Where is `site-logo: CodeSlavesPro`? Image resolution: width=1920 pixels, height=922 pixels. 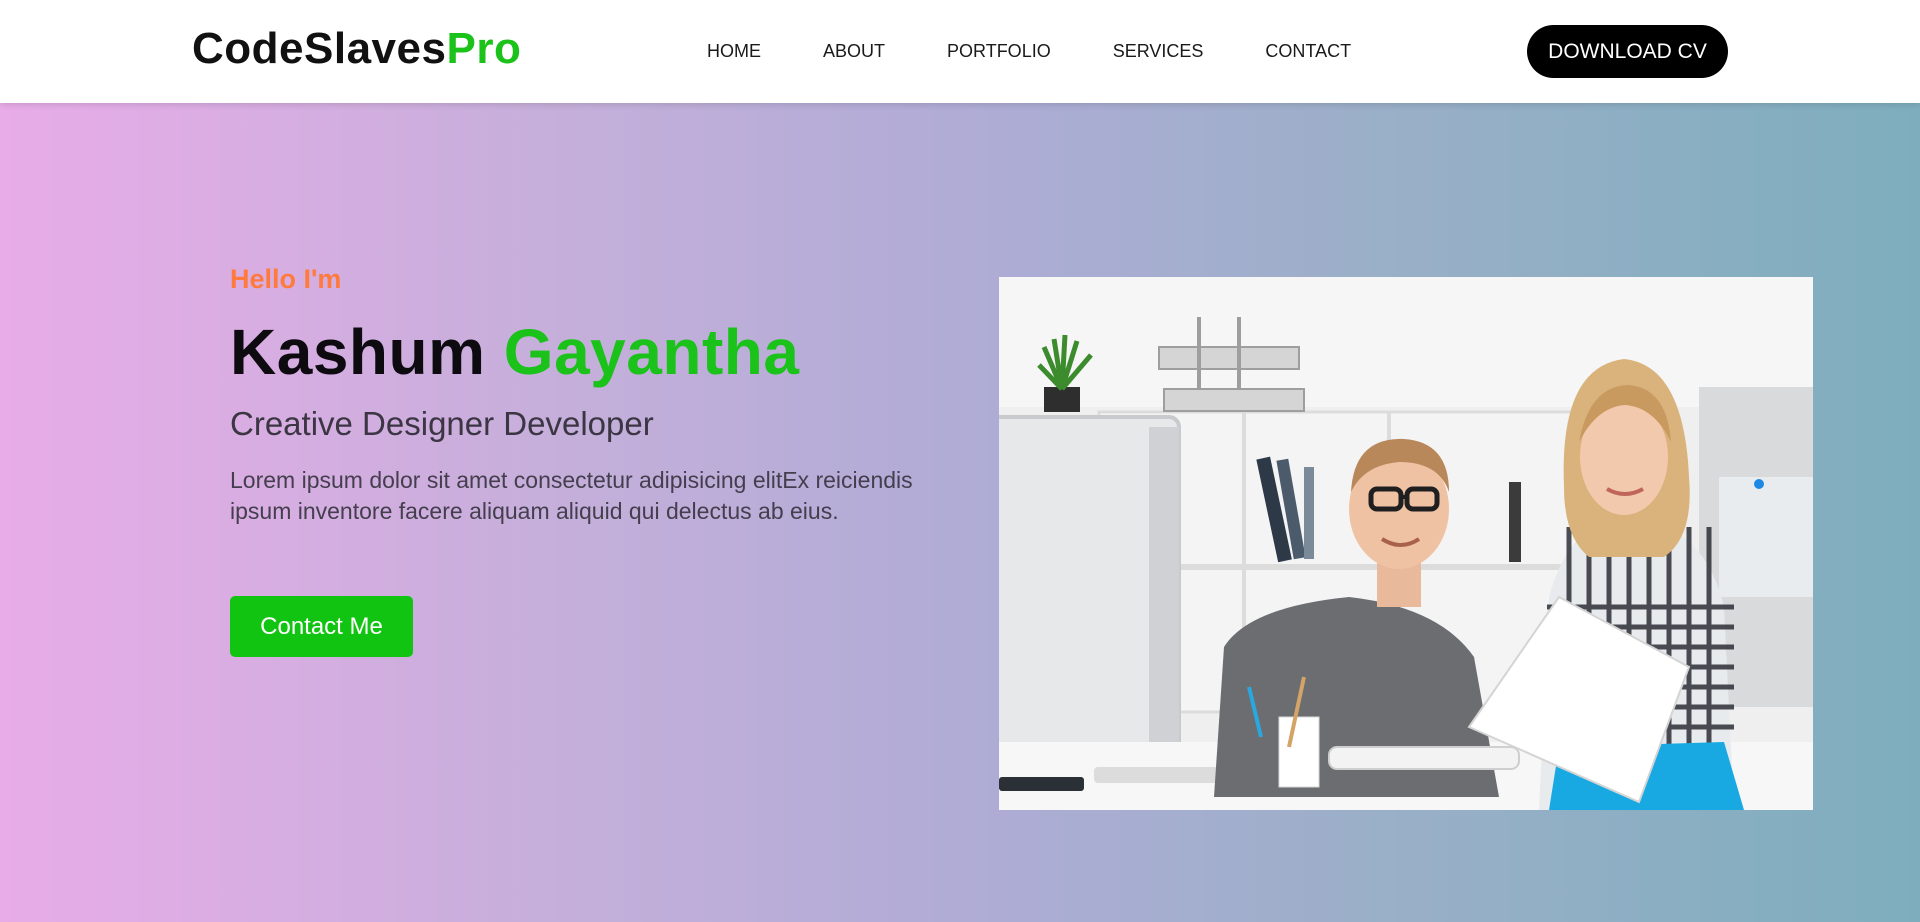 site-logo: CodeSlavesPro is located at coordinates (356, 49).